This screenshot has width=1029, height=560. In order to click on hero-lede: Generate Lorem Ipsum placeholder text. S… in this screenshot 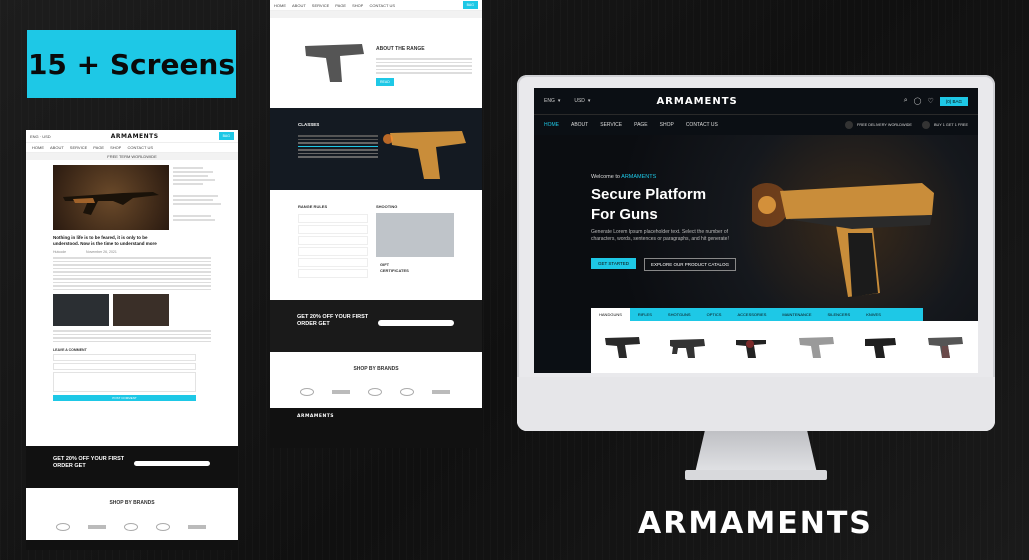, I will do `click(660, 235)`.